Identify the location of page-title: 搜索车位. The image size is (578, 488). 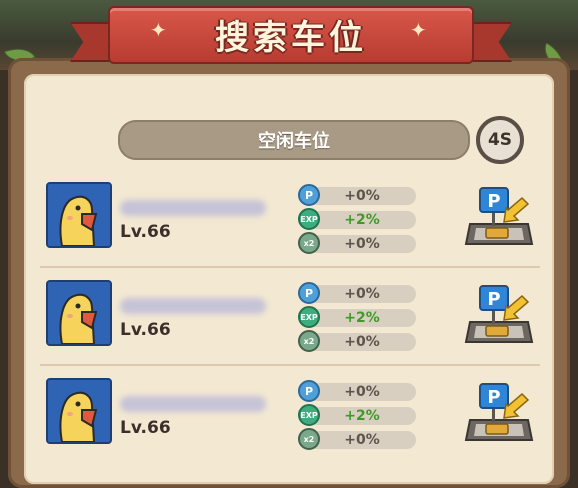
(291, 37).